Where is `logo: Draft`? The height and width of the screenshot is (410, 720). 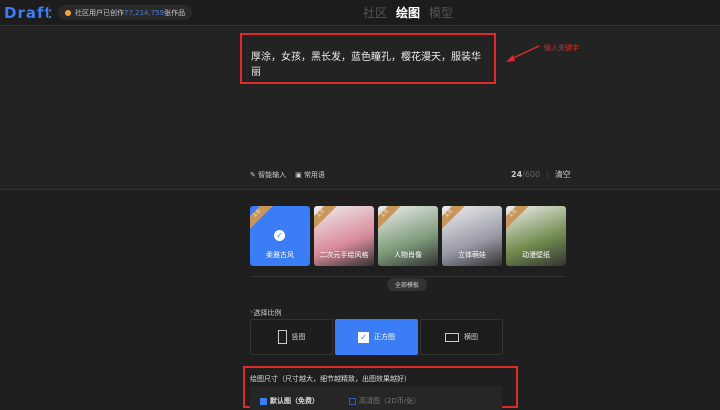 logo: Draft is located at coordinates (28, 13).